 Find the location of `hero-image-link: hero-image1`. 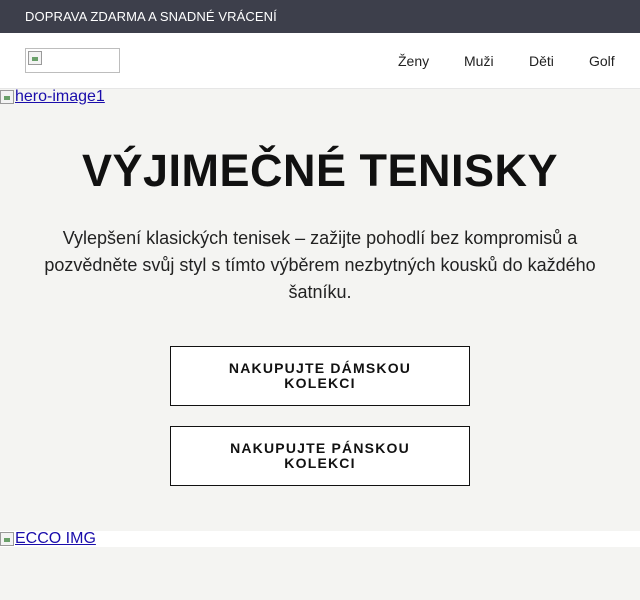

hero-image-link: hero-image1 is located at coordinates (52, 96).